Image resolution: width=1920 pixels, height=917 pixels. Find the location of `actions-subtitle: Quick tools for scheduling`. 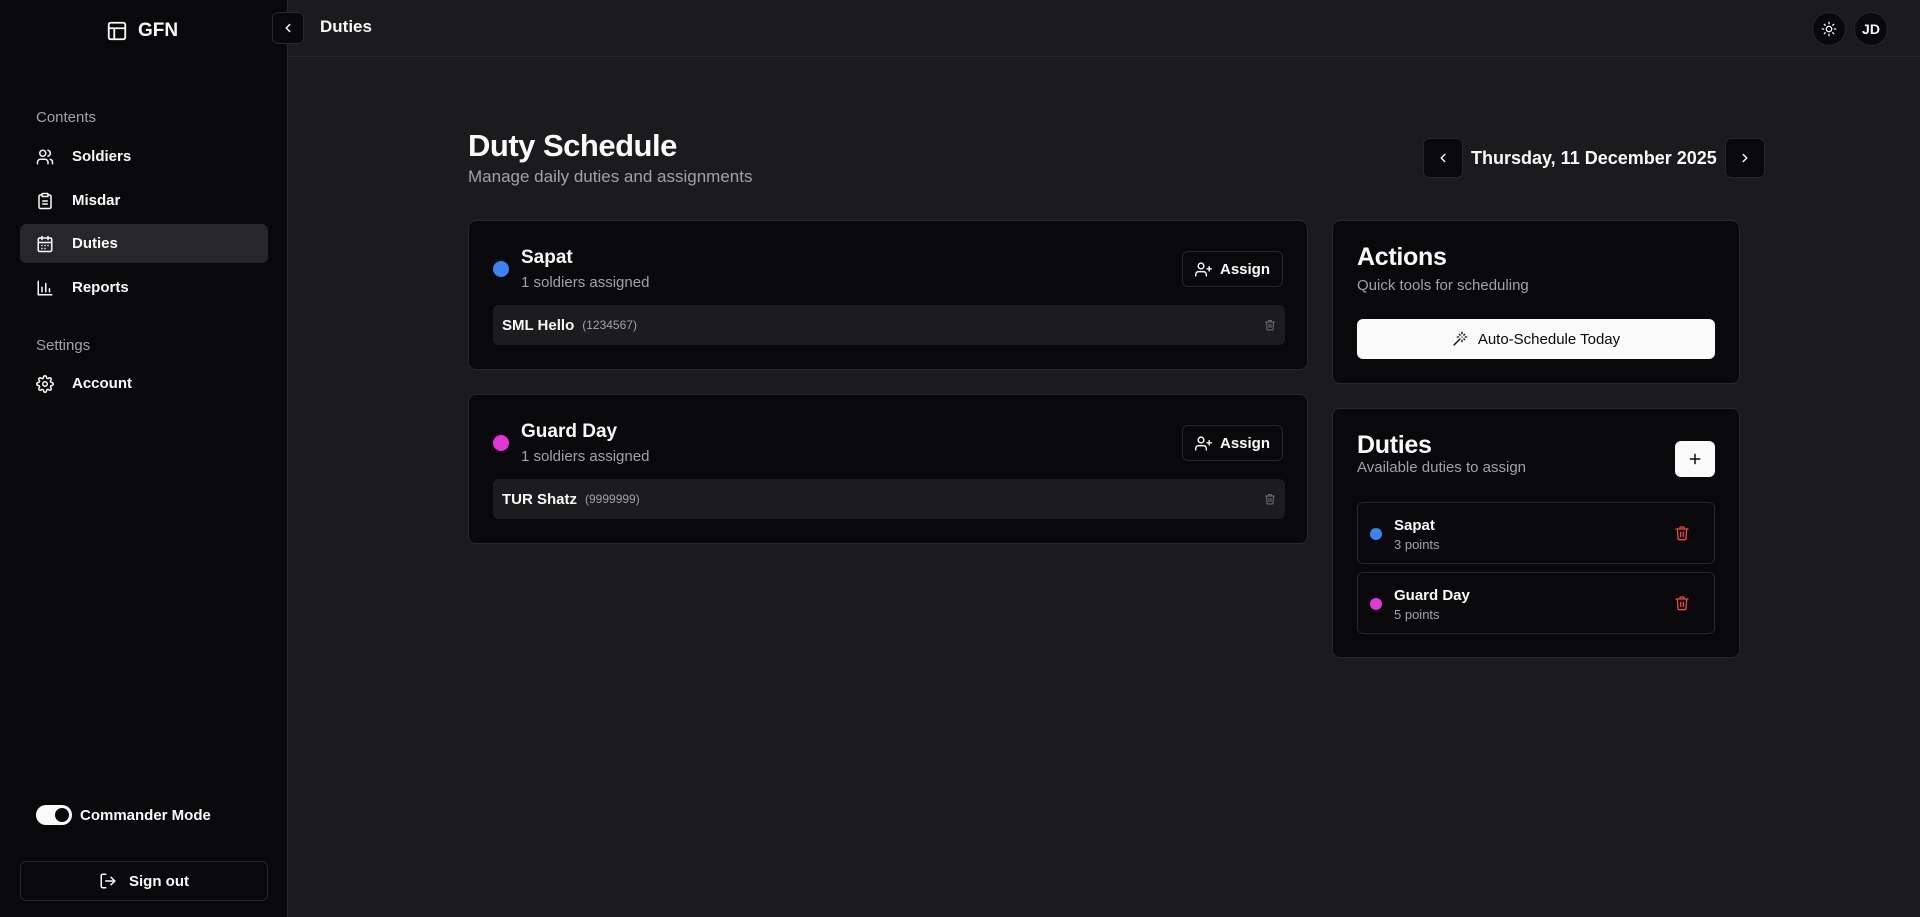

actions-subtitle: Quick tools for scheduling is located at coordinates (1443, 285).